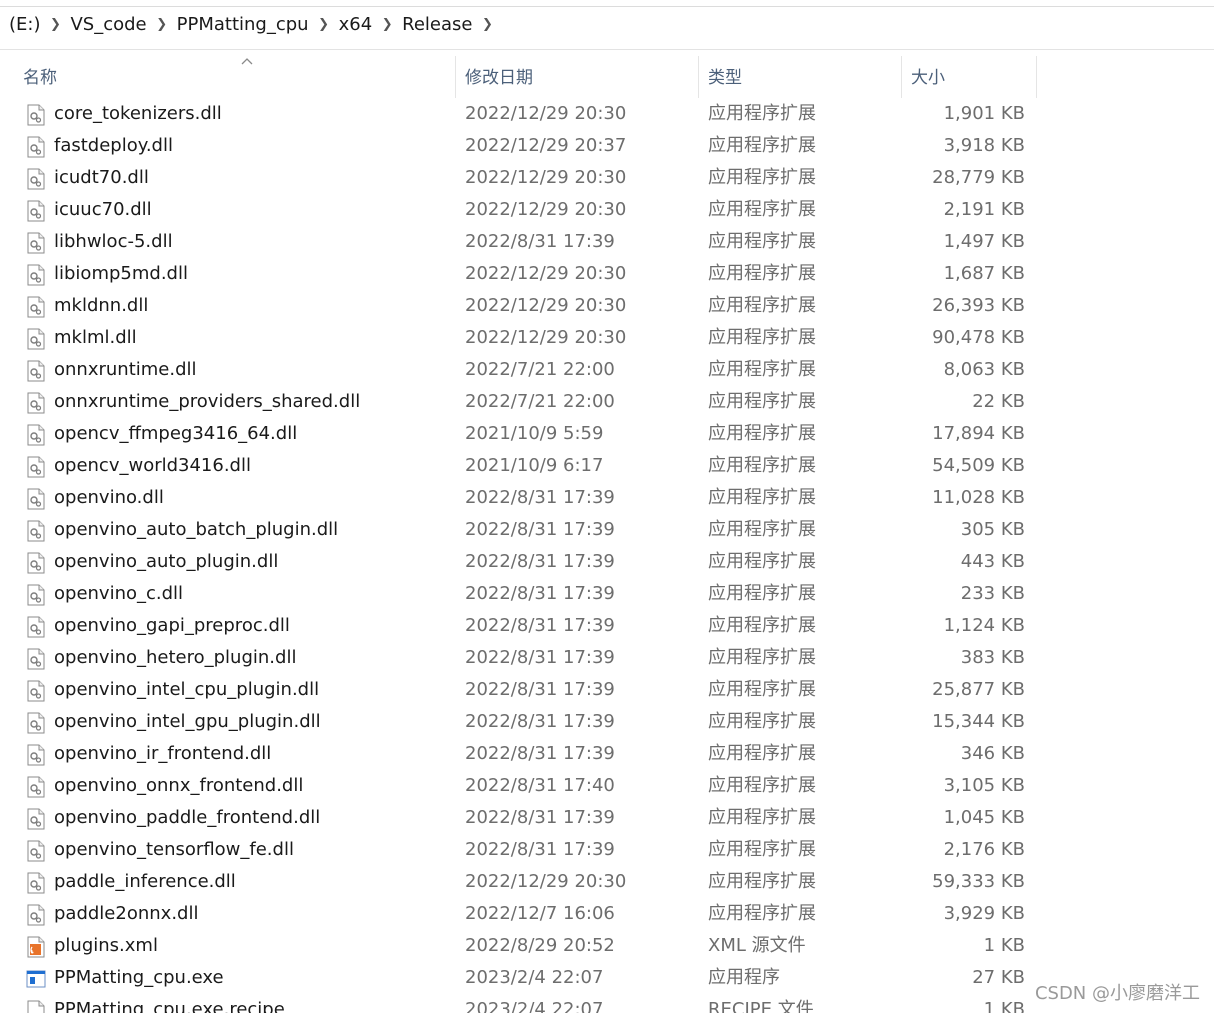 Image resolution: width=1214 pixels, height=1013 pixels. I want to click on column-header-size: 大小, so click(969, 77).